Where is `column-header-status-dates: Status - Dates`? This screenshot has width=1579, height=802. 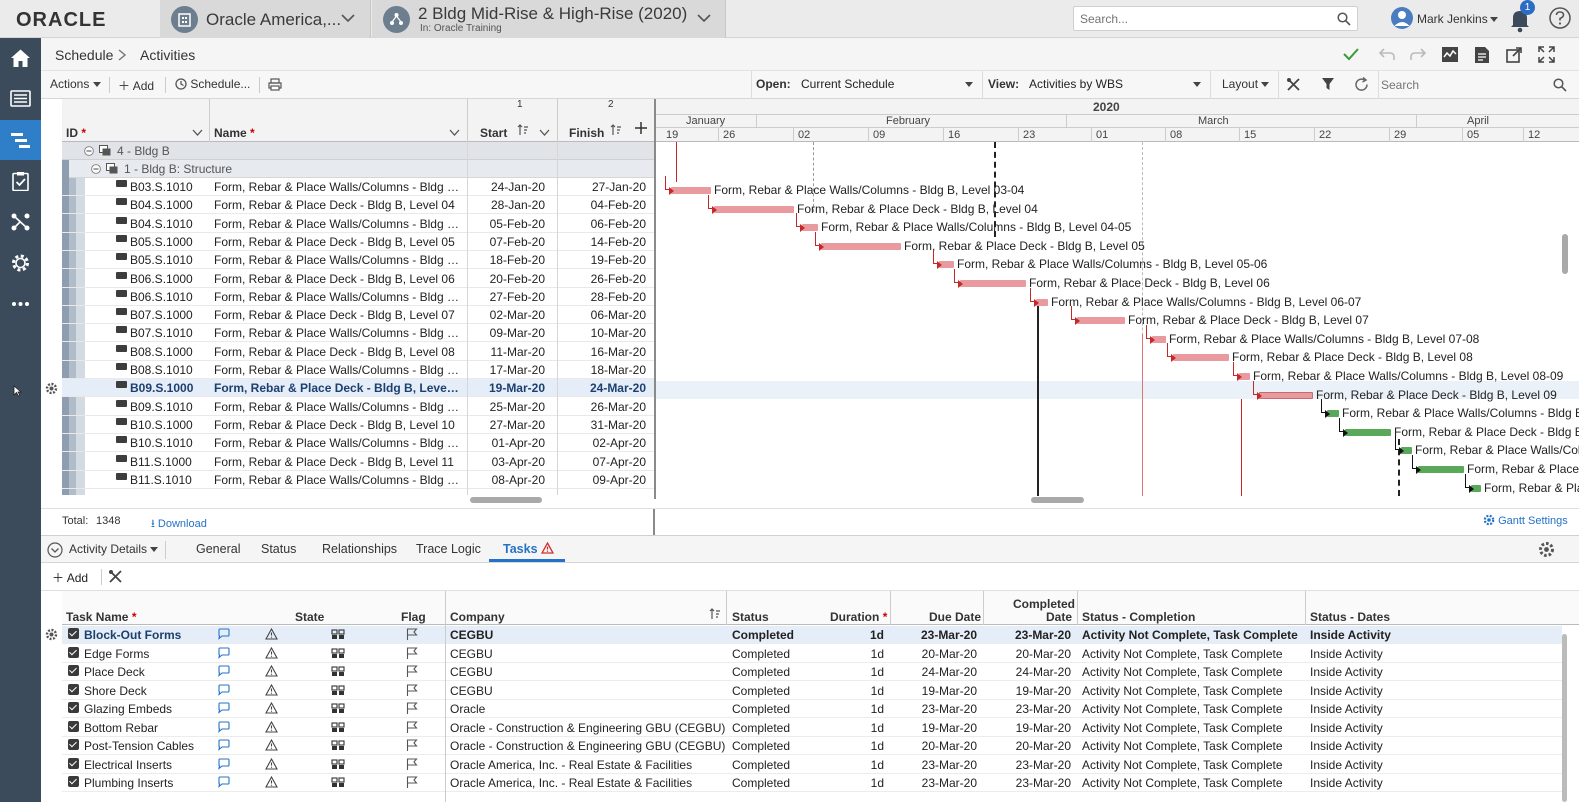
column-header-status-dates: Status - Dates is located at coordinates (1350, 617).